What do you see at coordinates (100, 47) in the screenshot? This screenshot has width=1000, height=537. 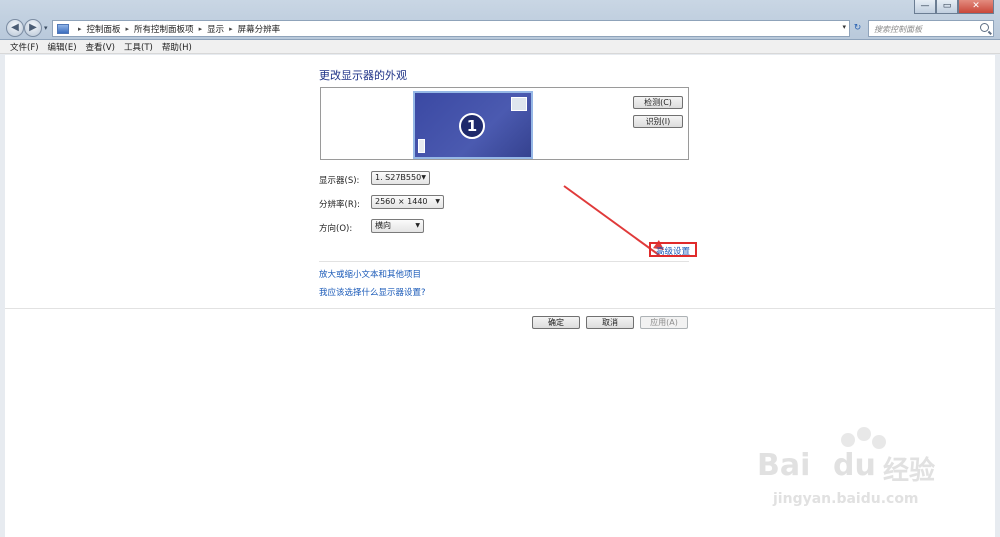 I see `menu-view: 查看(V)` at bounding box center [100, 47].